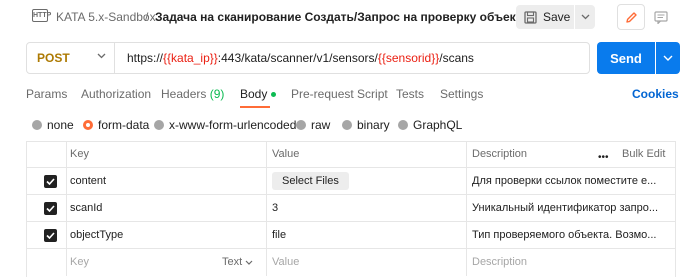 This screenshot has width=691, height=277. What do you see at coordinates (71, 58) in the screenshot?
I see `method-select: POST` at bounding box center [71, 58].